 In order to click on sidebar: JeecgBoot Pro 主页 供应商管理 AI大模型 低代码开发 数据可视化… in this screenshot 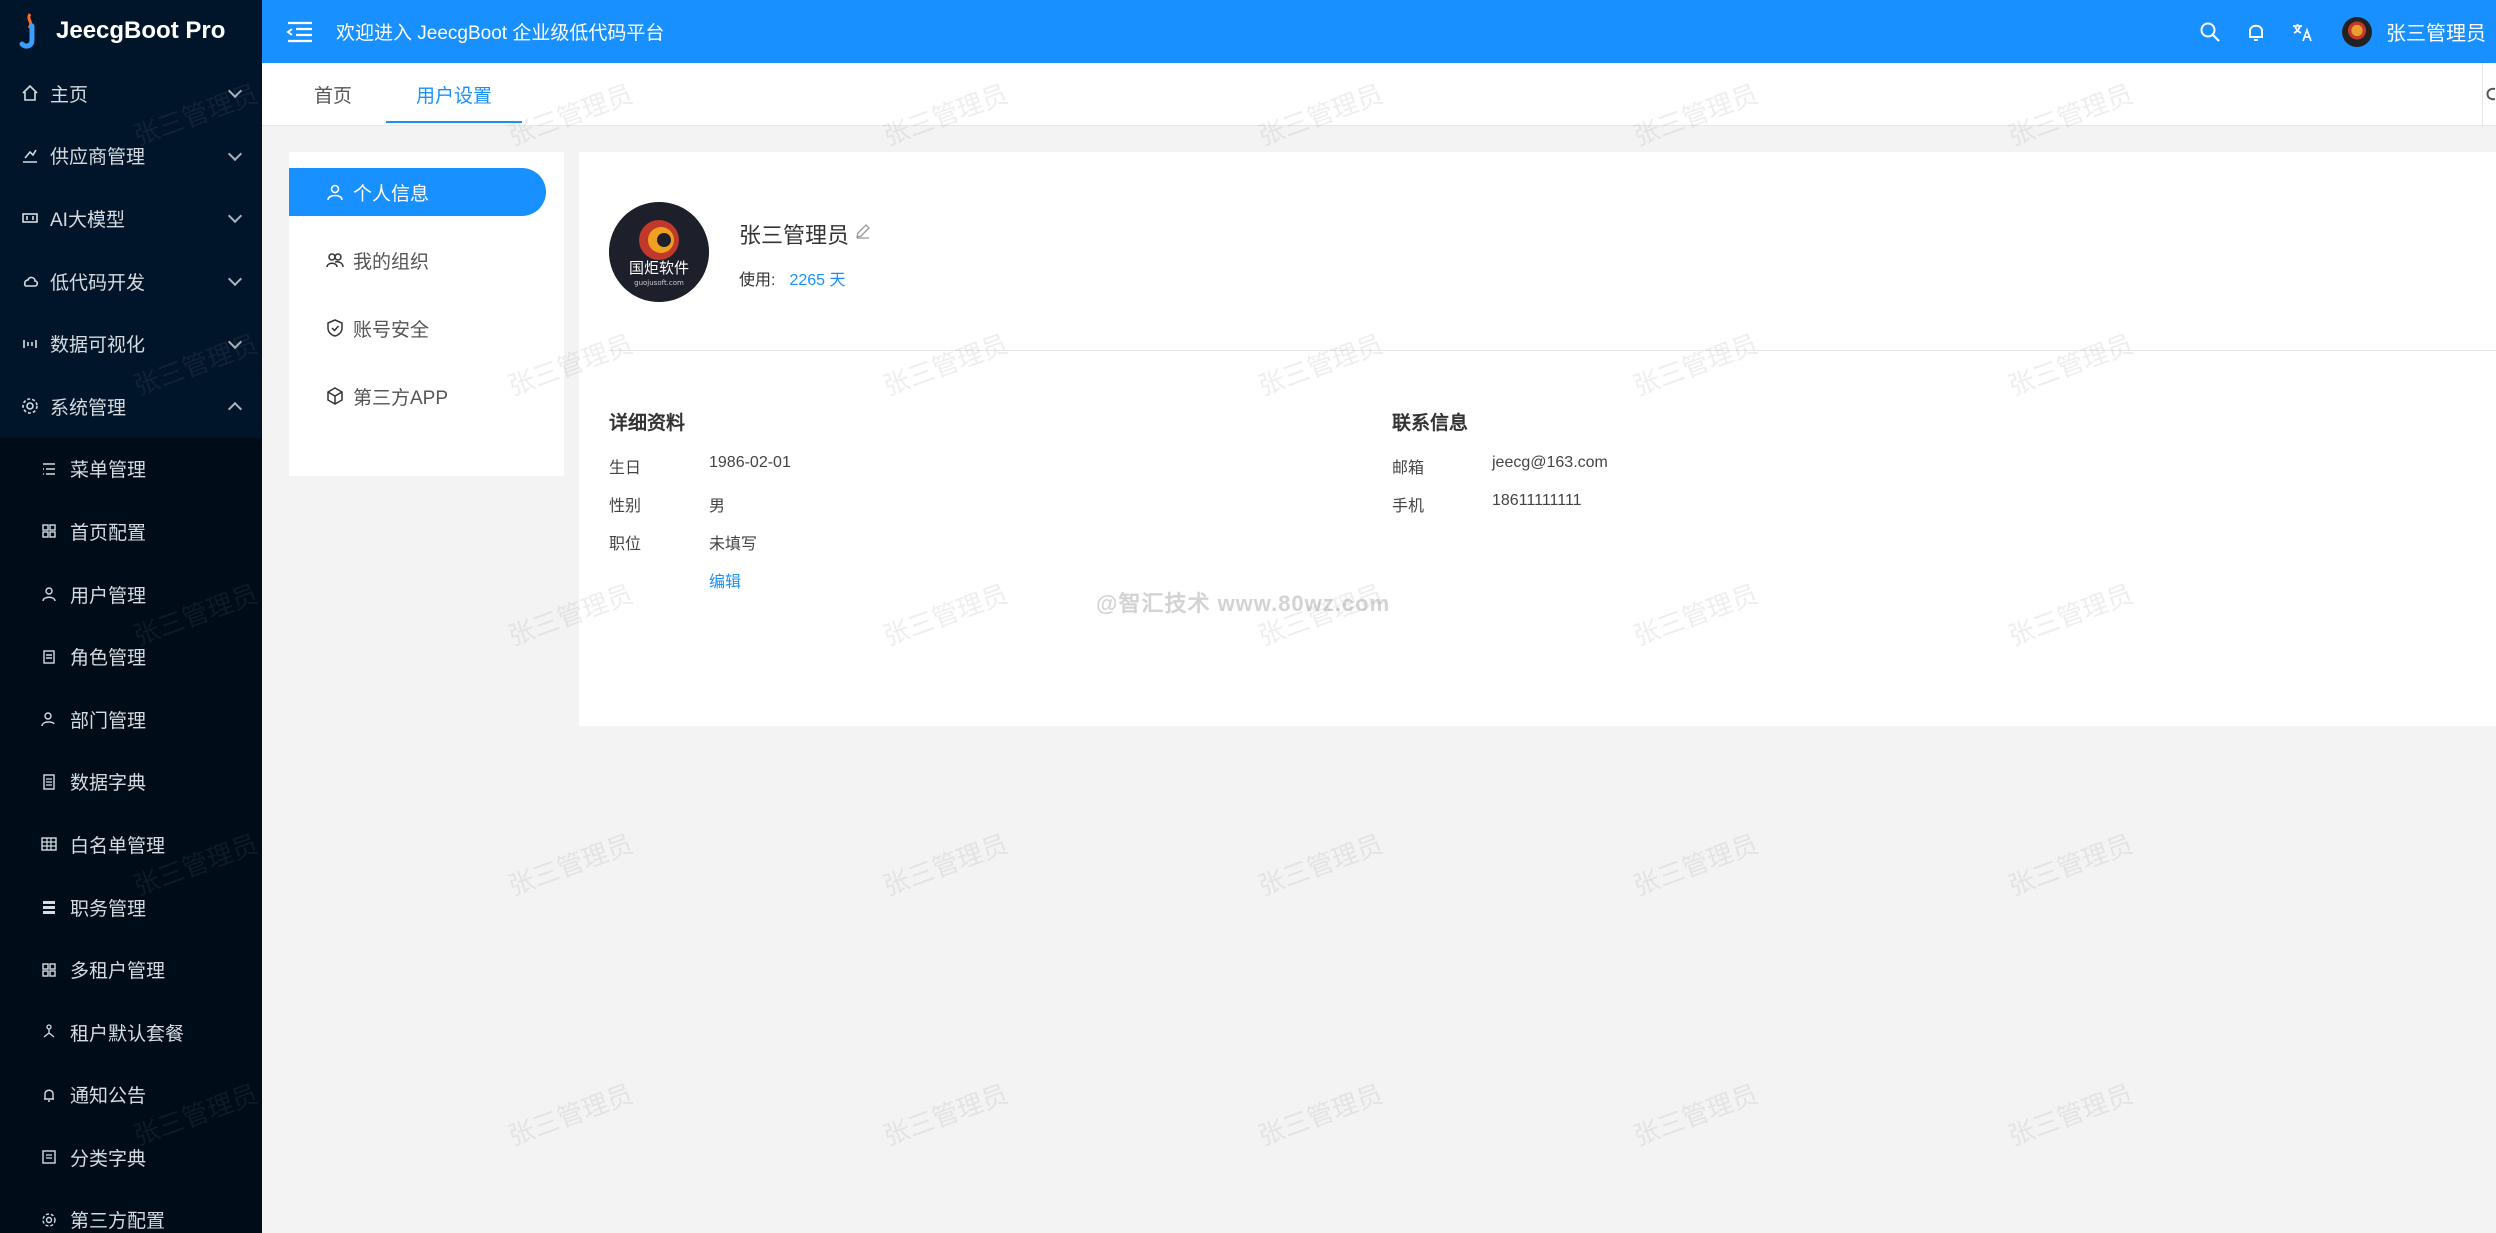, I will do `click(131, 616)`.